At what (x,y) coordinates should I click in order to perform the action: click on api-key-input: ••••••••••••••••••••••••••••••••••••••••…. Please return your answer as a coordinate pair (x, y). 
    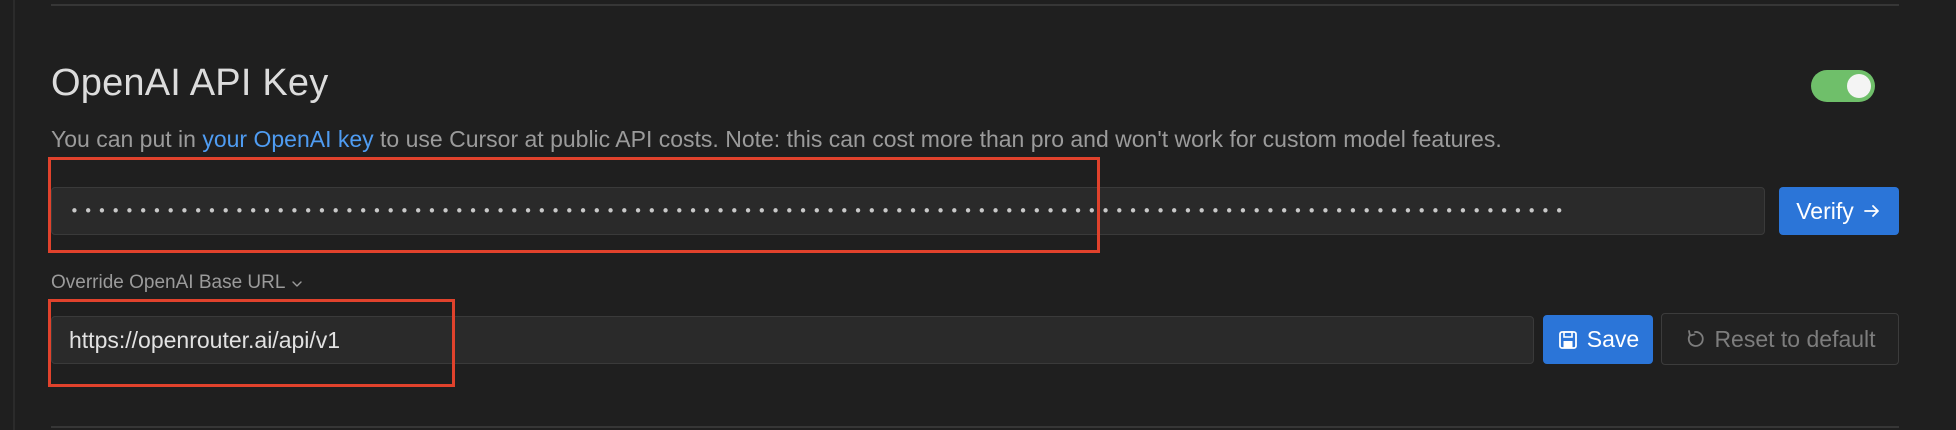
    Looking at the image, I should click on (908, 211).